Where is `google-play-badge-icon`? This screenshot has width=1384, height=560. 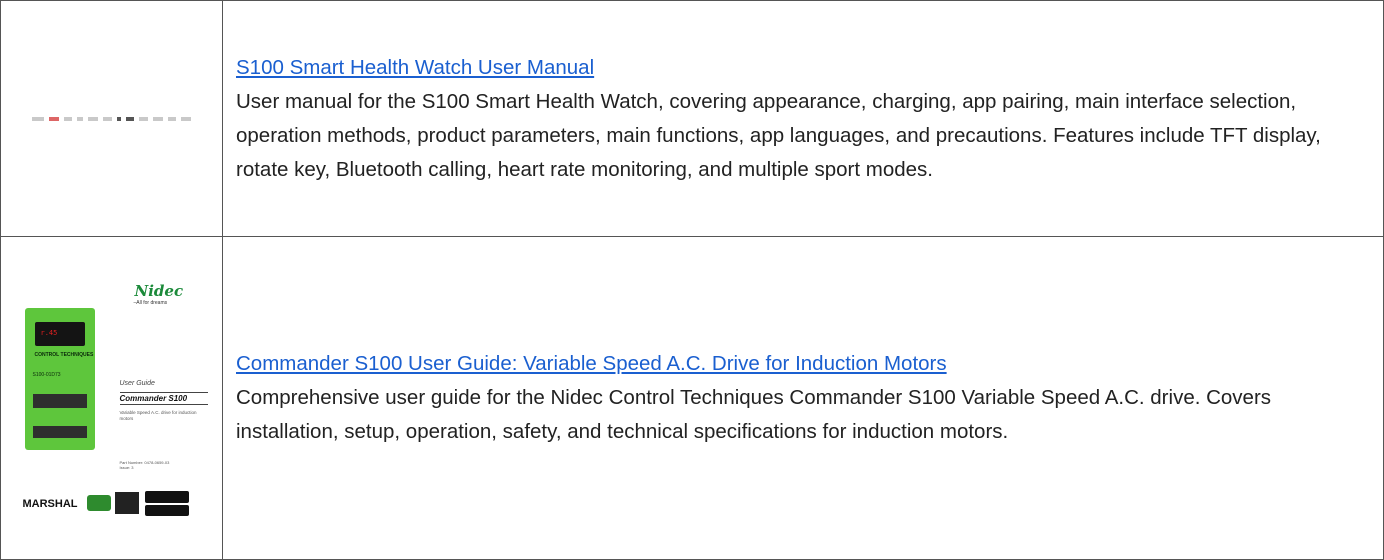
google-play-badge-icon is located at coordinates (166, 510).